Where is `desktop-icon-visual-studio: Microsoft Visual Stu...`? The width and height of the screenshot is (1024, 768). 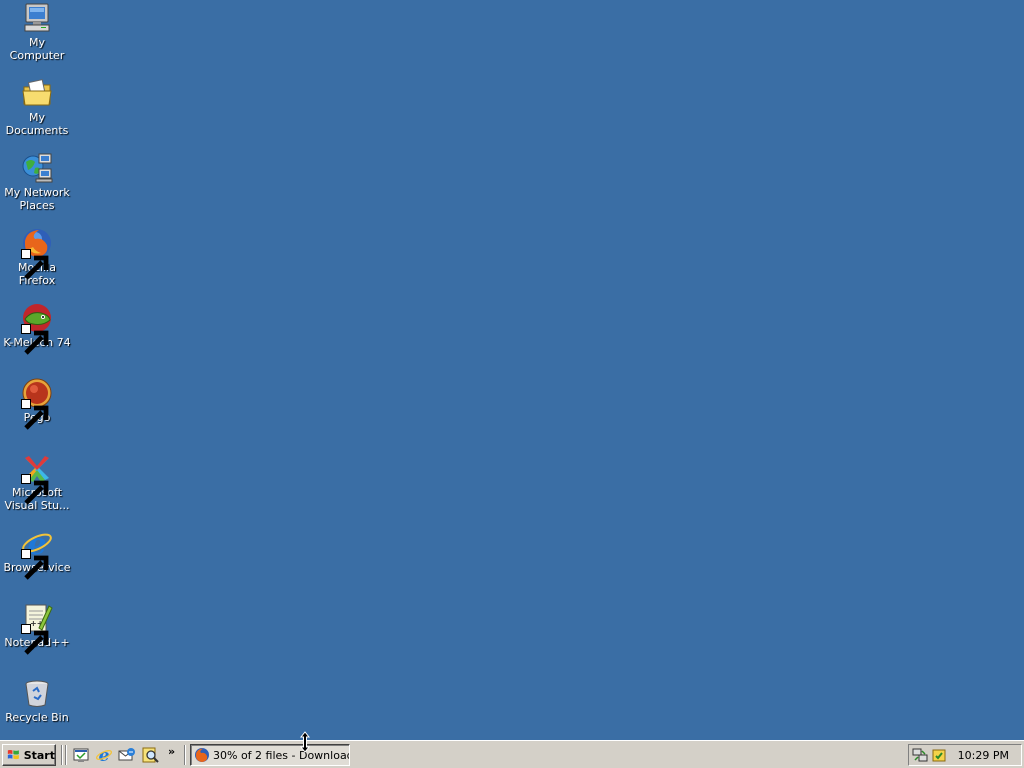
desktop-icon-visual-studio: Microsoft Visual Stu... is located at coordinates (37, 482).